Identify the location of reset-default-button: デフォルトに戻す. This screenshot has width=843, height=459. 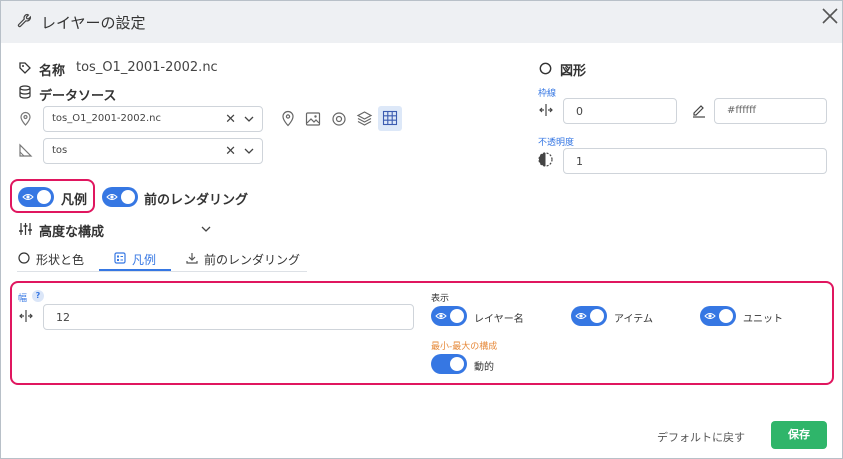
(701, 437).